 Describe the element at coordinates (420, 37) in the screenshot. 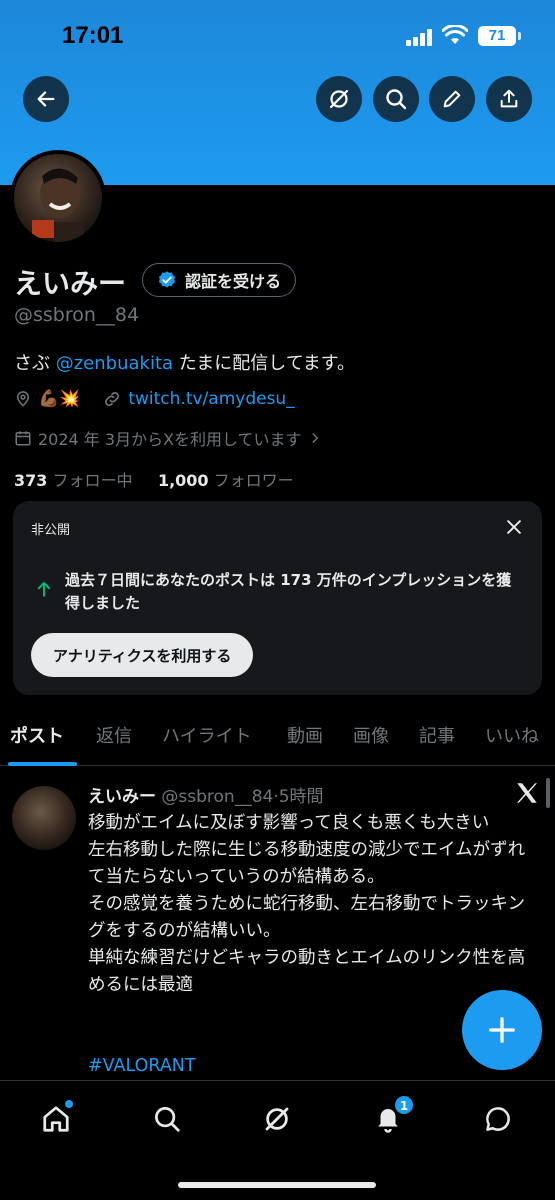

I see `signal-icon` at that location.